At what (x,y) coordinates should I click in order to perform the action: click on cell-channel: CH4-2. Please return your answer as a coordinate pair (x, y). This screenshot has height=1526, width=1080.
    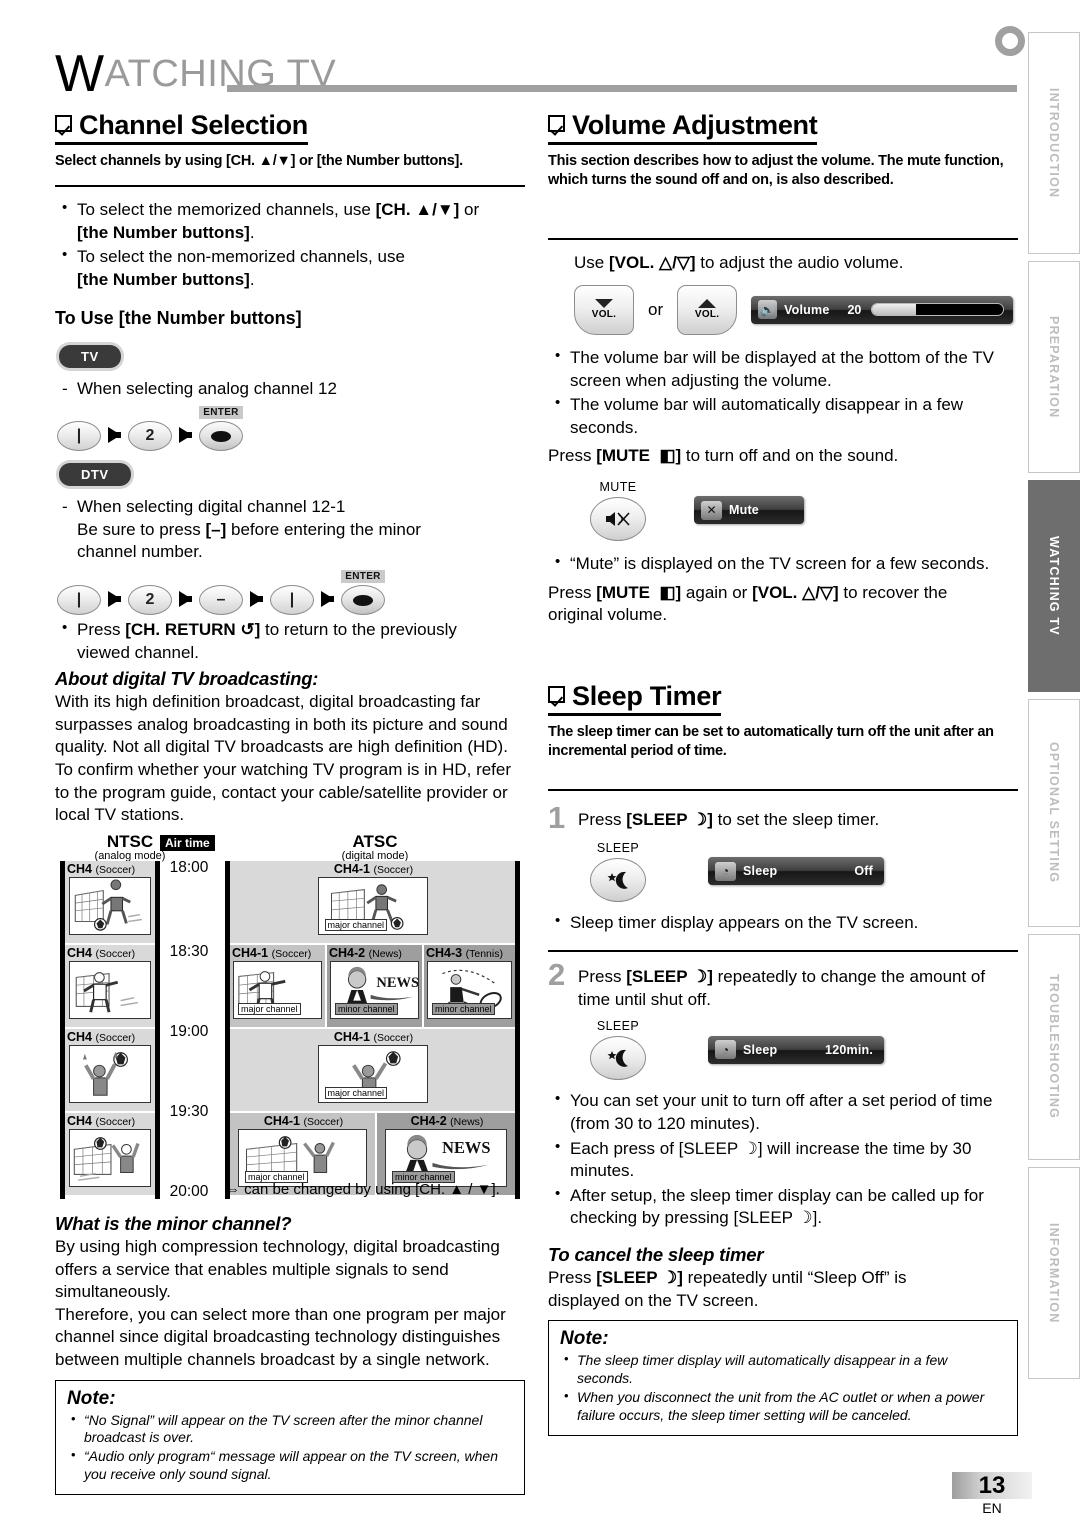
    Looking at the image, I should click on (347, 952).